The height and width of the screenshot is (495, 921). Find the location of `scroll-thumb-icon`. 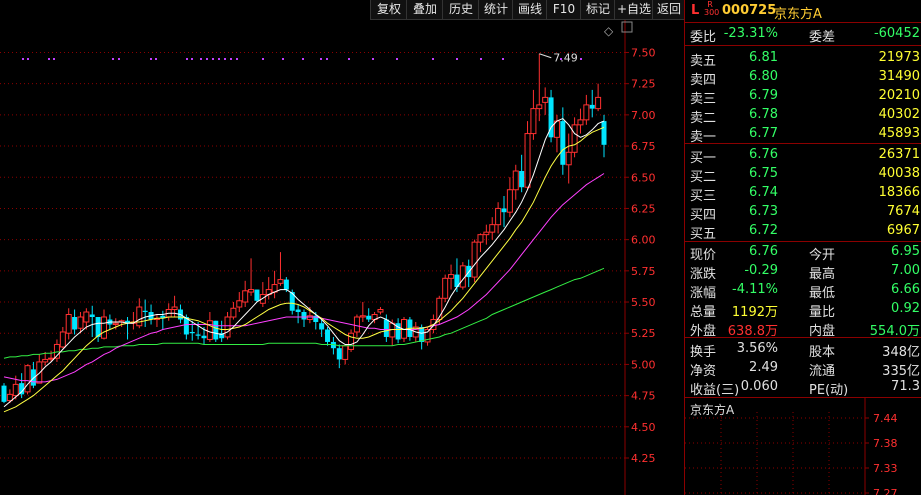

scroll-thumb-icon is located at coordinates (627, 27).